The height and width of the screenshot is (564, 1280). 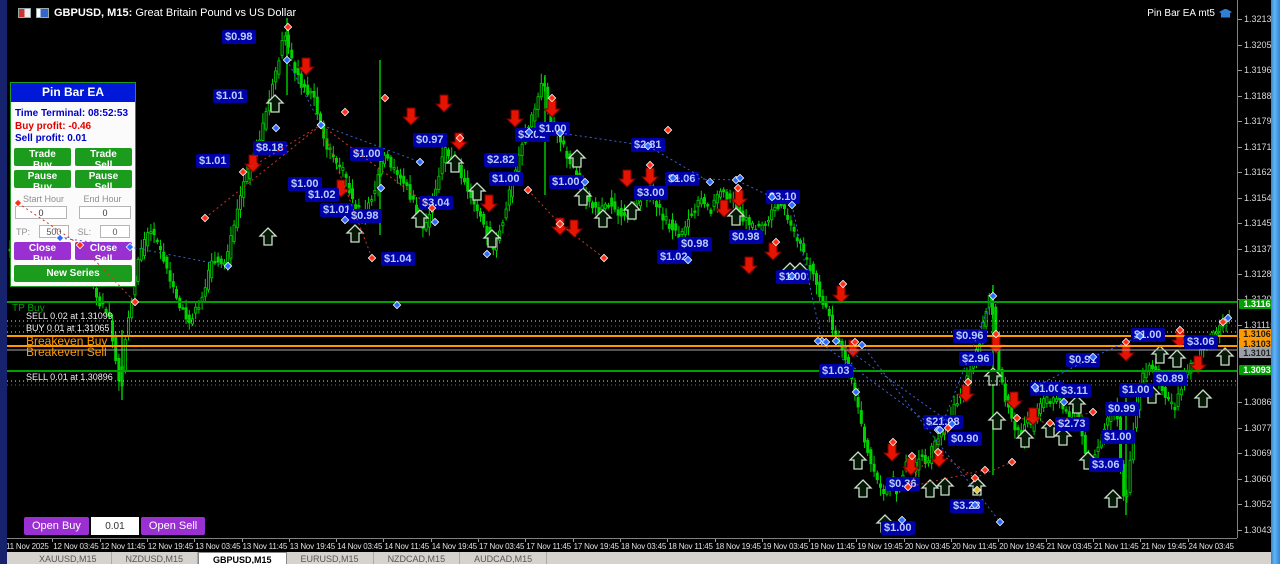 I want to click on expert-advisor-icon, so click(x=1225, y=13).